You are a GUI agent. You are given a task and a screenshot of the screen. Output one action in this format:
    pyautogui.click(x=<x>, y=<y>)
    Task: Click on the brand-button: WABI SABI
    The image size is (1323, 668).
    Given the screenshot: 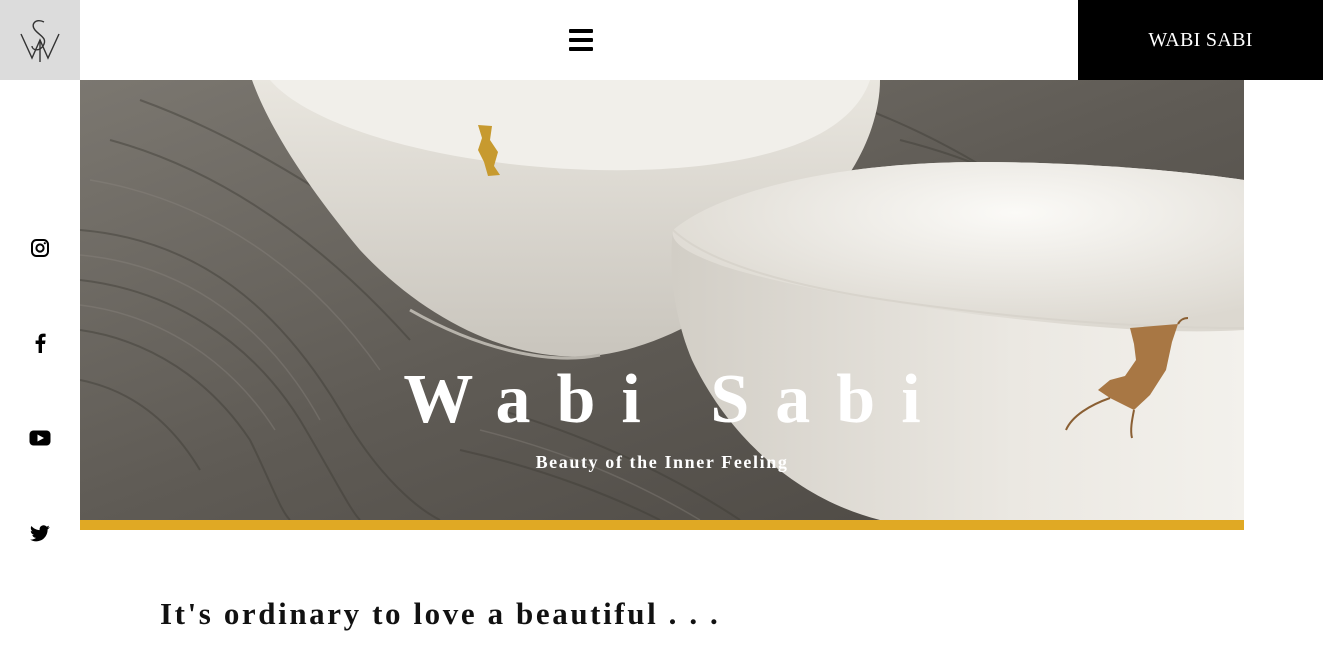 What is the action you would take?
    pyautogui.click(x=1200, y=40)
    